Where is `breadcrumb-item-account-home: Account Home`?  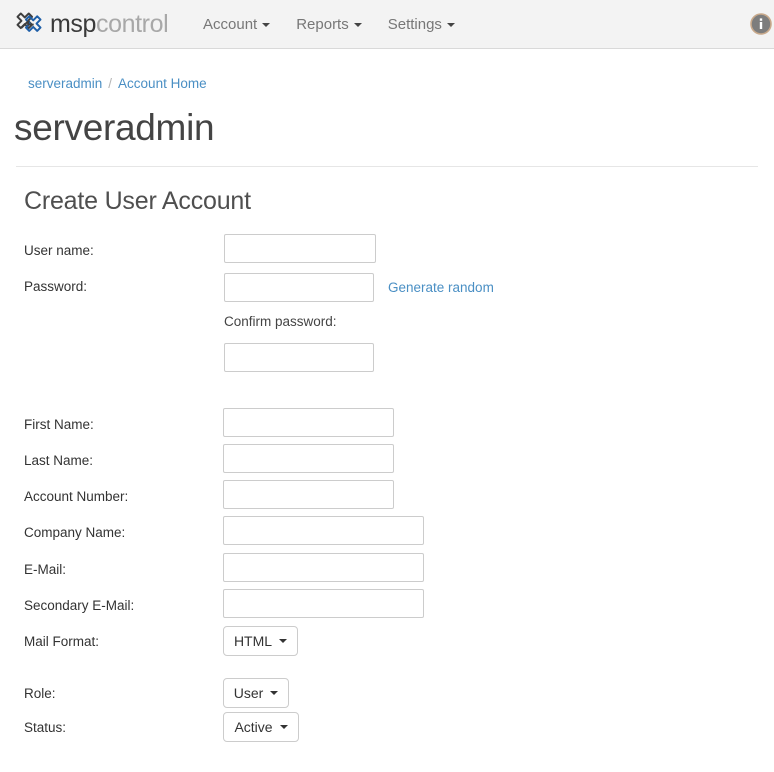
breadcrumb-item-account-home: Account Home is located at coordinates (162, 83).